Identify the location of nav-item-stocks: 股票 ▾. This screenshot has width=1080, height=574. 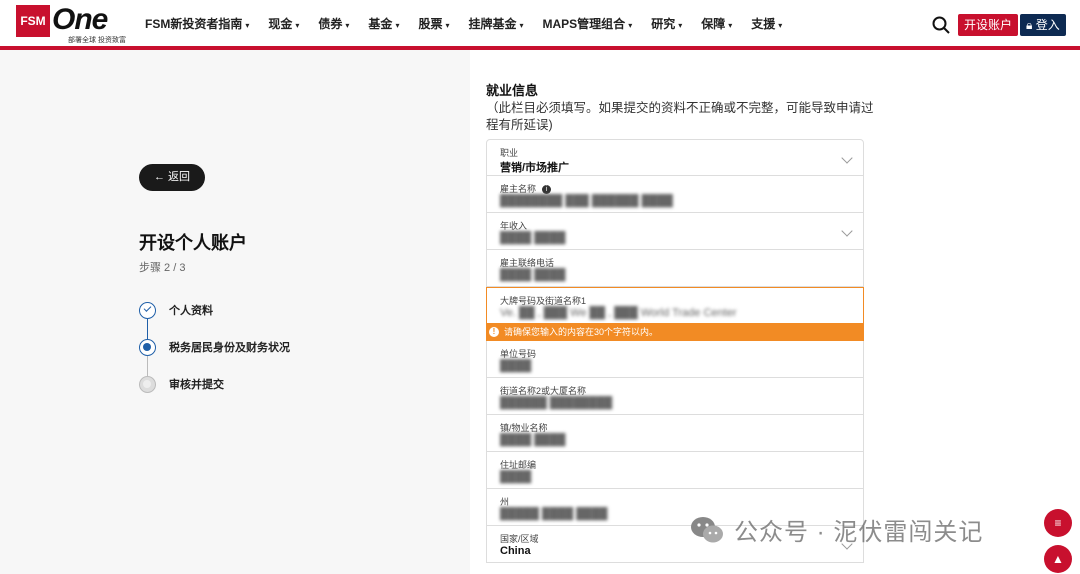
(433, 23).